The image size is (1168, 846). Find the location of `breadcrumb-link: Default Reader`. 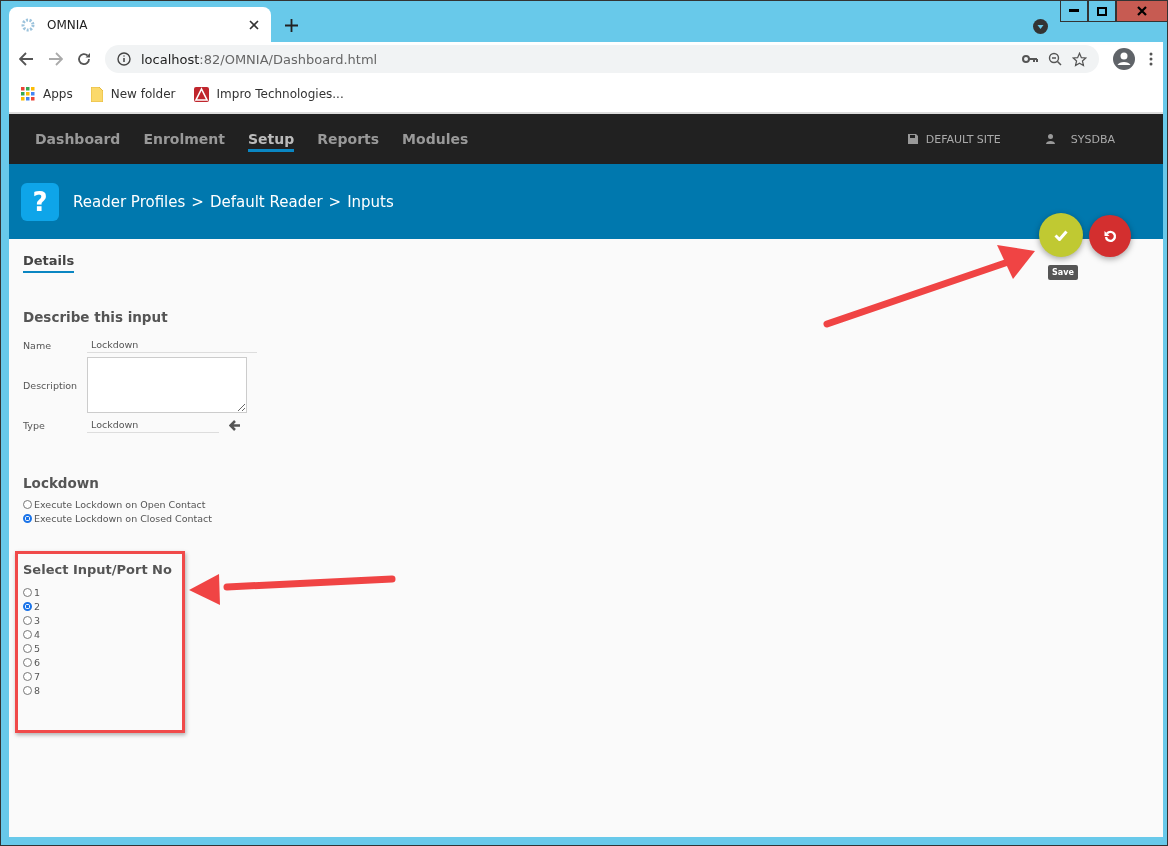

breadcrumb-link: Default Reader is located at coordinates (266, 201).